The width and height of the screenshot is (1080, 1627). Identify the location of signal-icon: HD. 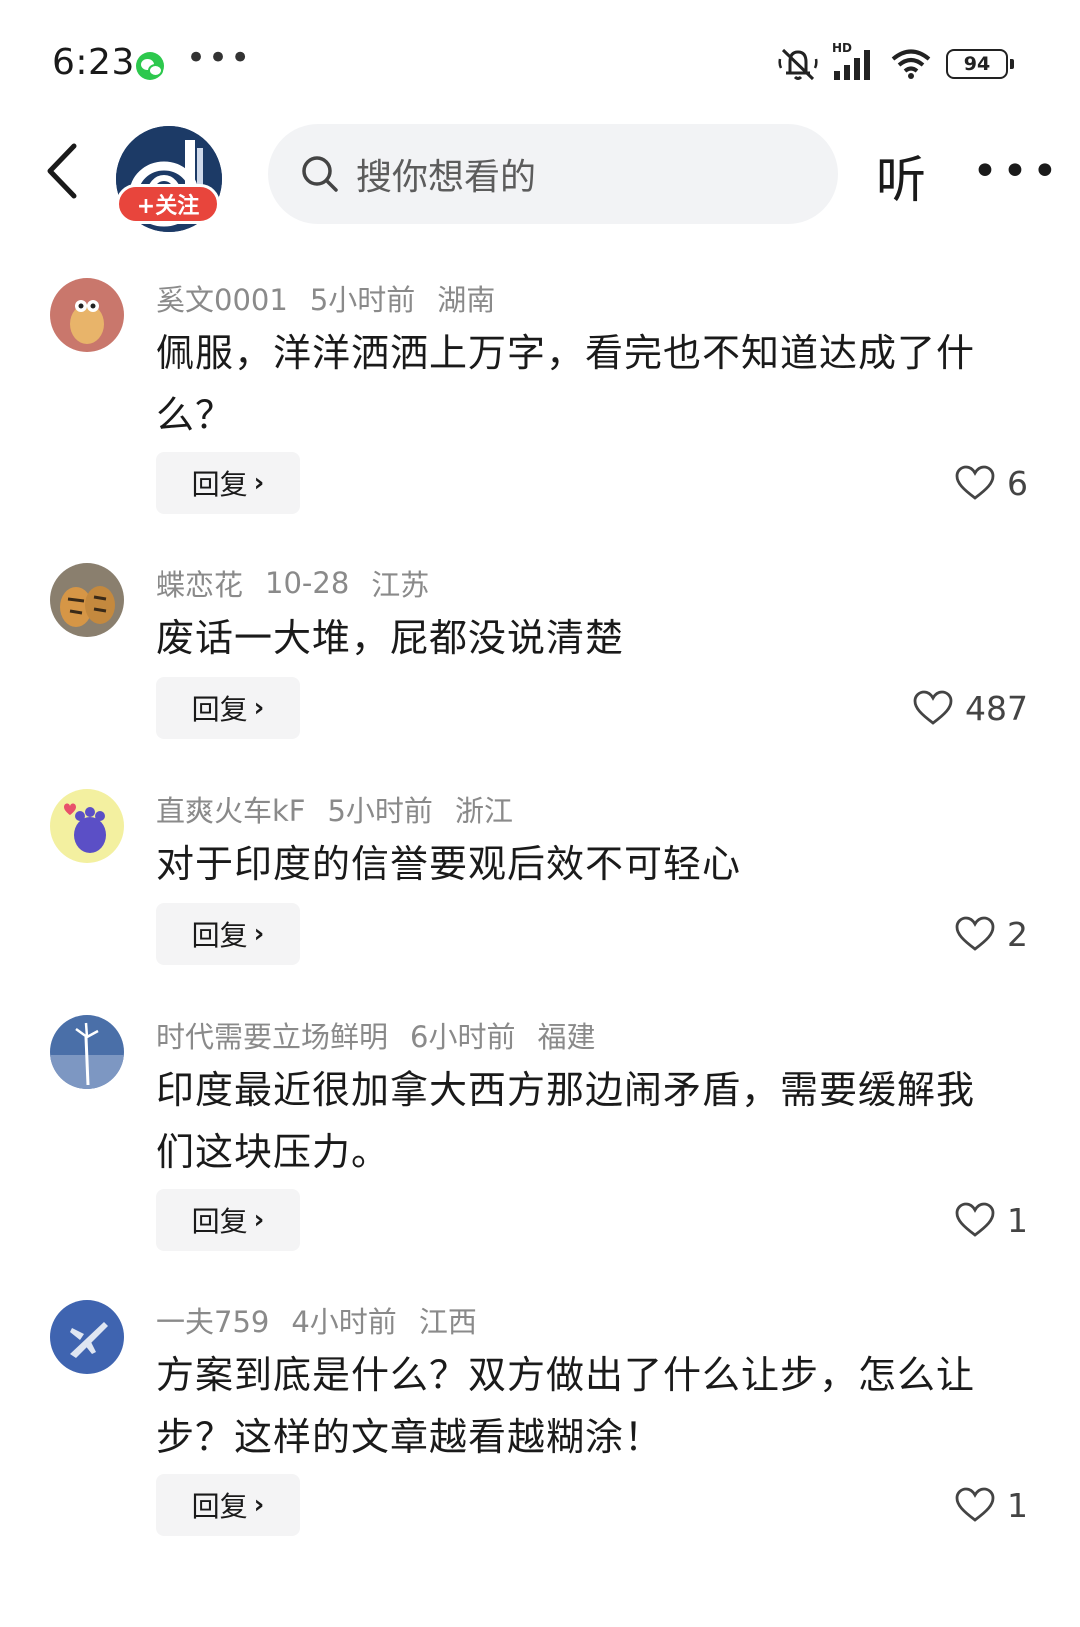
(854, 61).